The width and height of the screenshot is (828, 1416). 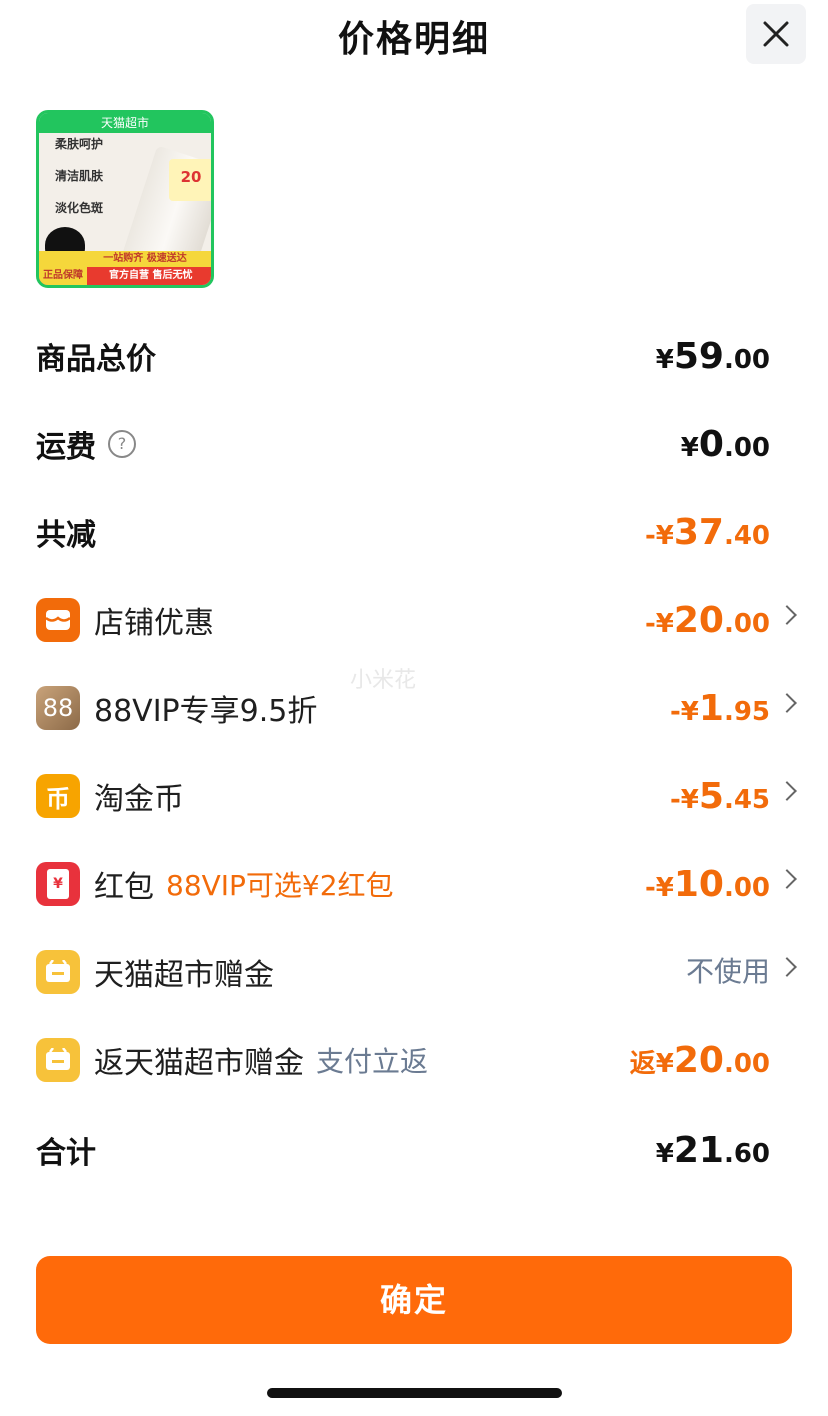 What do you see at coordinates (184, 975) in the screenshot?
I see `gift-card-label: 天猫超市赠金` at bounding box center [184, 975].